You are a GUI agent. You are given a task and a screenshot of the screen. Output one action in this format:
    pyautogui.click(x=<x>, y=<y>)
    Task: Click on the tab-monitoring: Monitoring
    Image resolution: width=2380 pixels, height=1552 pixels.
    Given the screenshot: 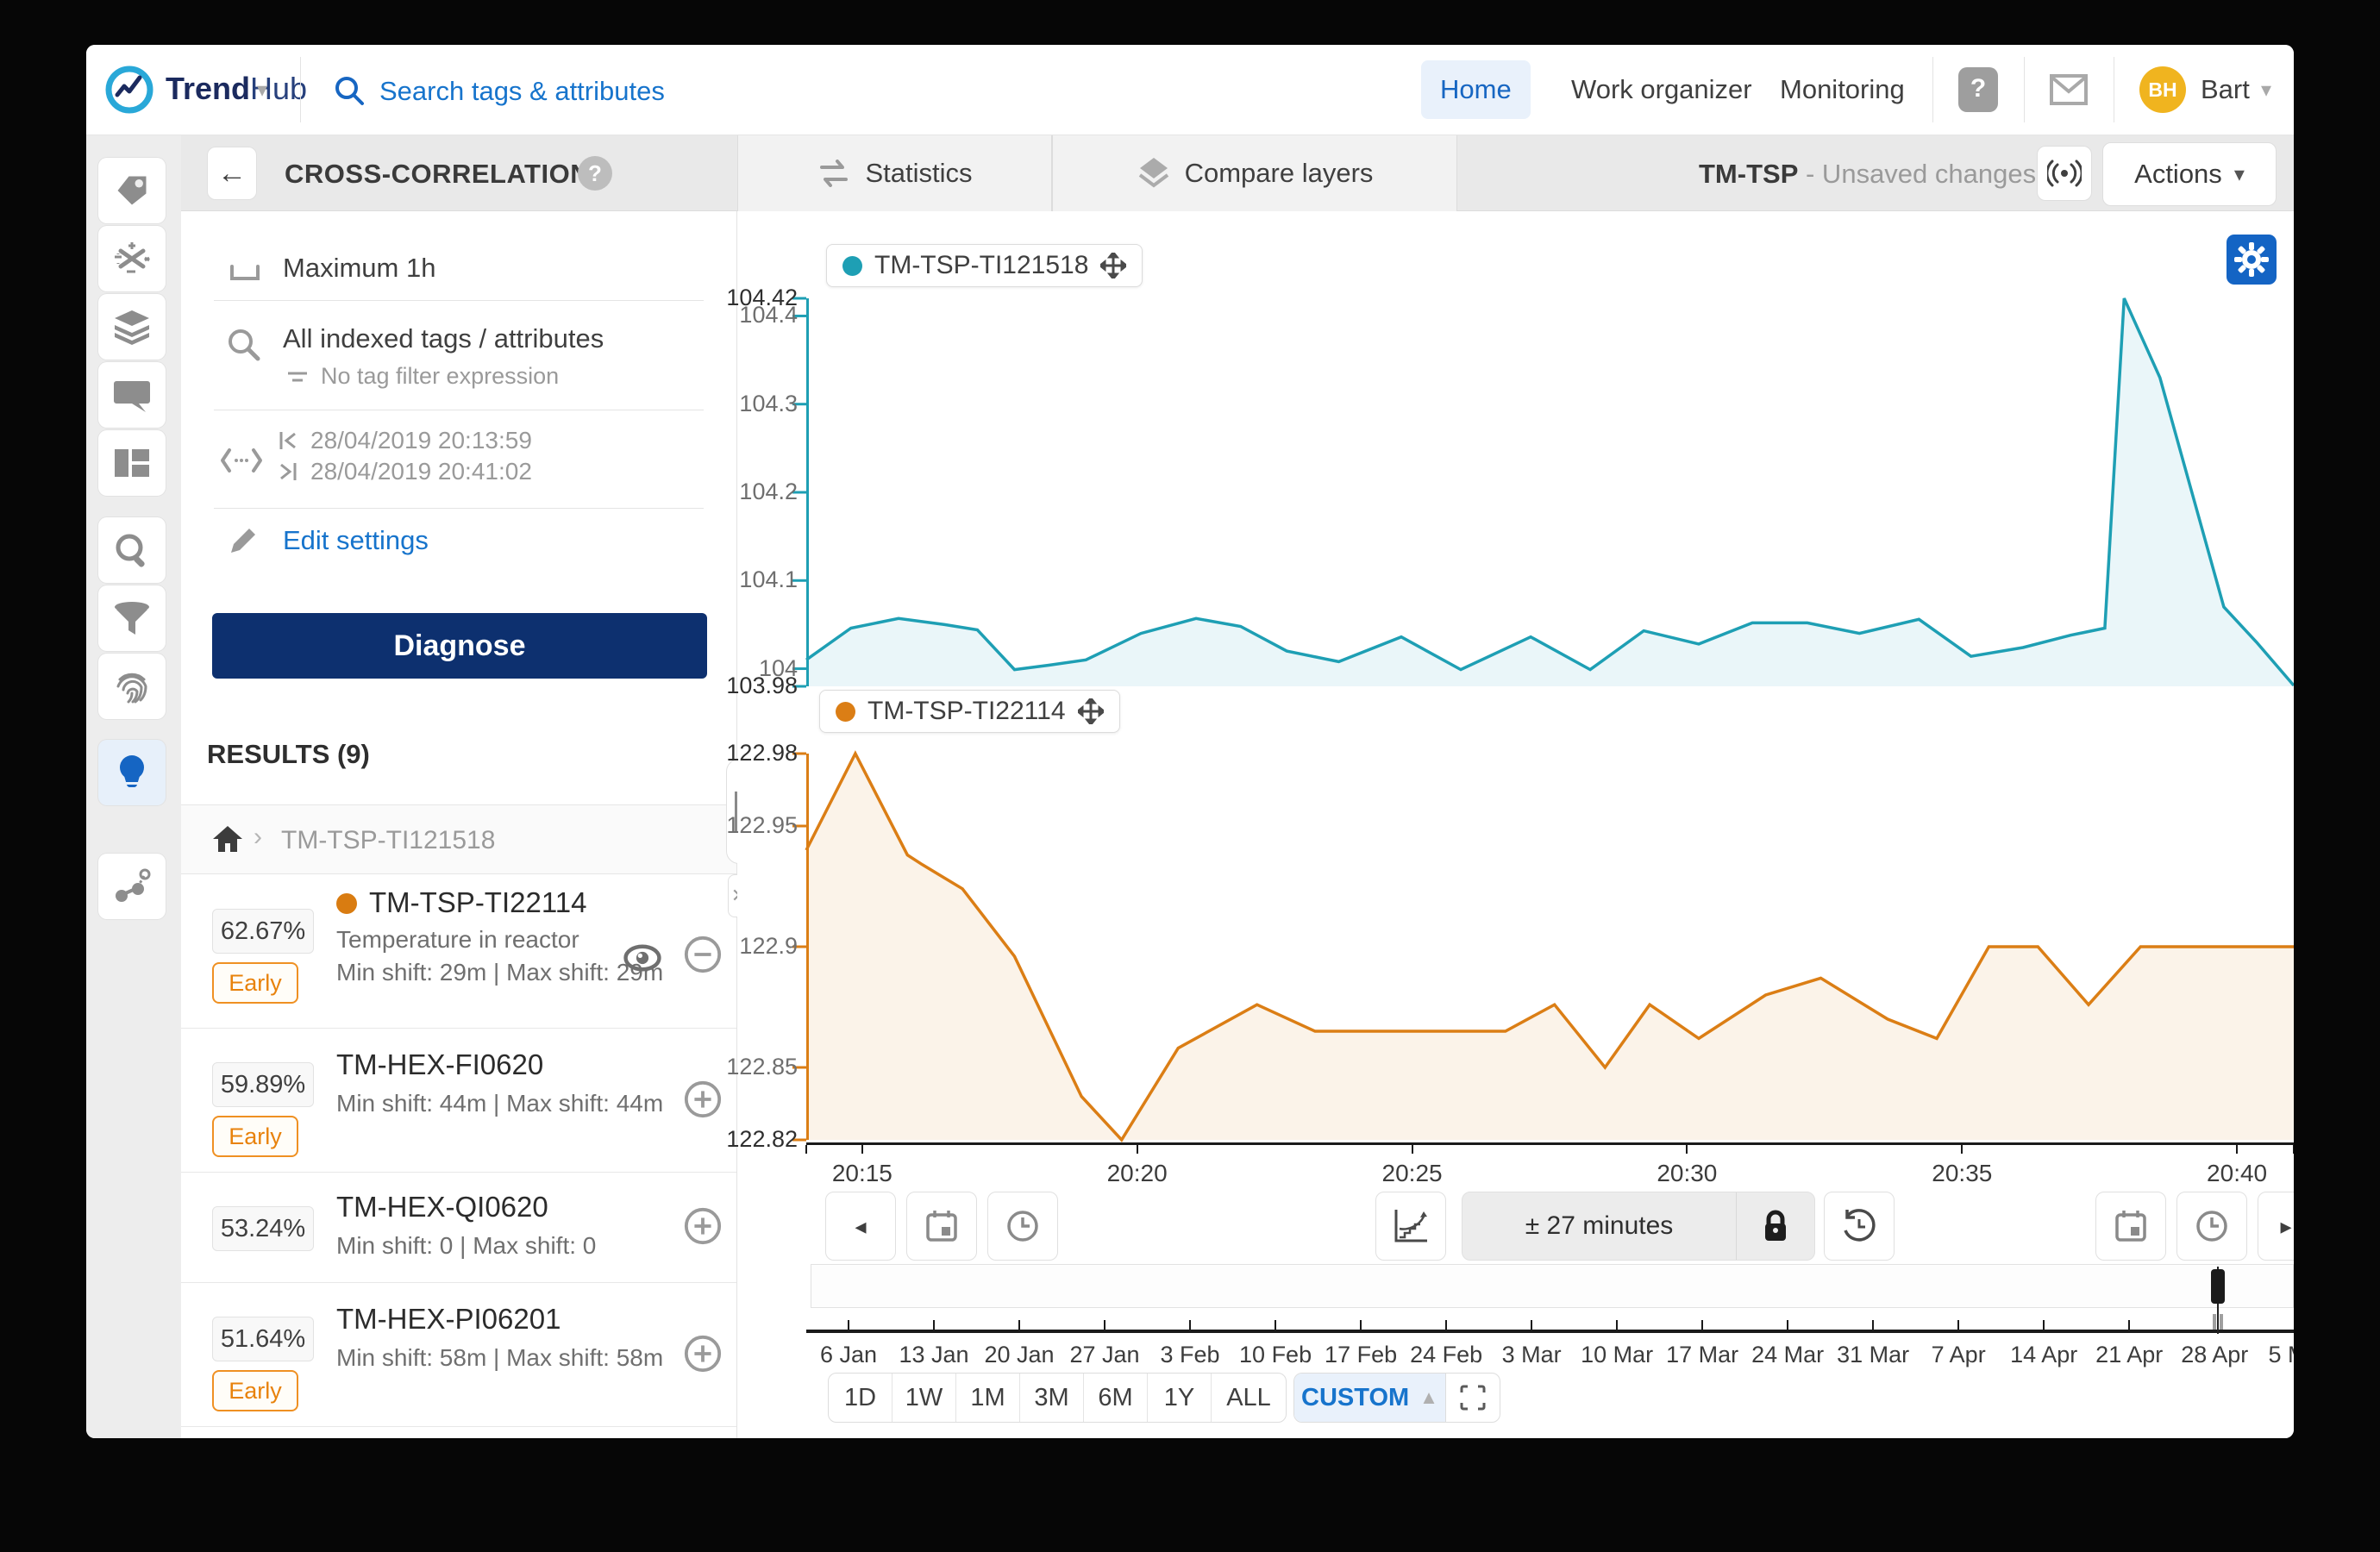 What is the action you would take?
    pyautogui.click(x=1842, y=89)
    